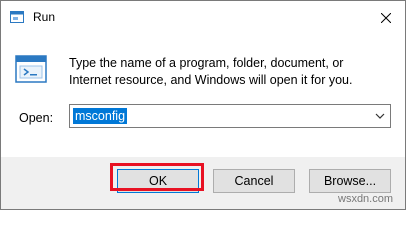 Image resolution: width=406 pixels, height=240 pixels. Describe the element at coordinates (158, 181) in the screenshot. I see `ok-button: OK` at that location.